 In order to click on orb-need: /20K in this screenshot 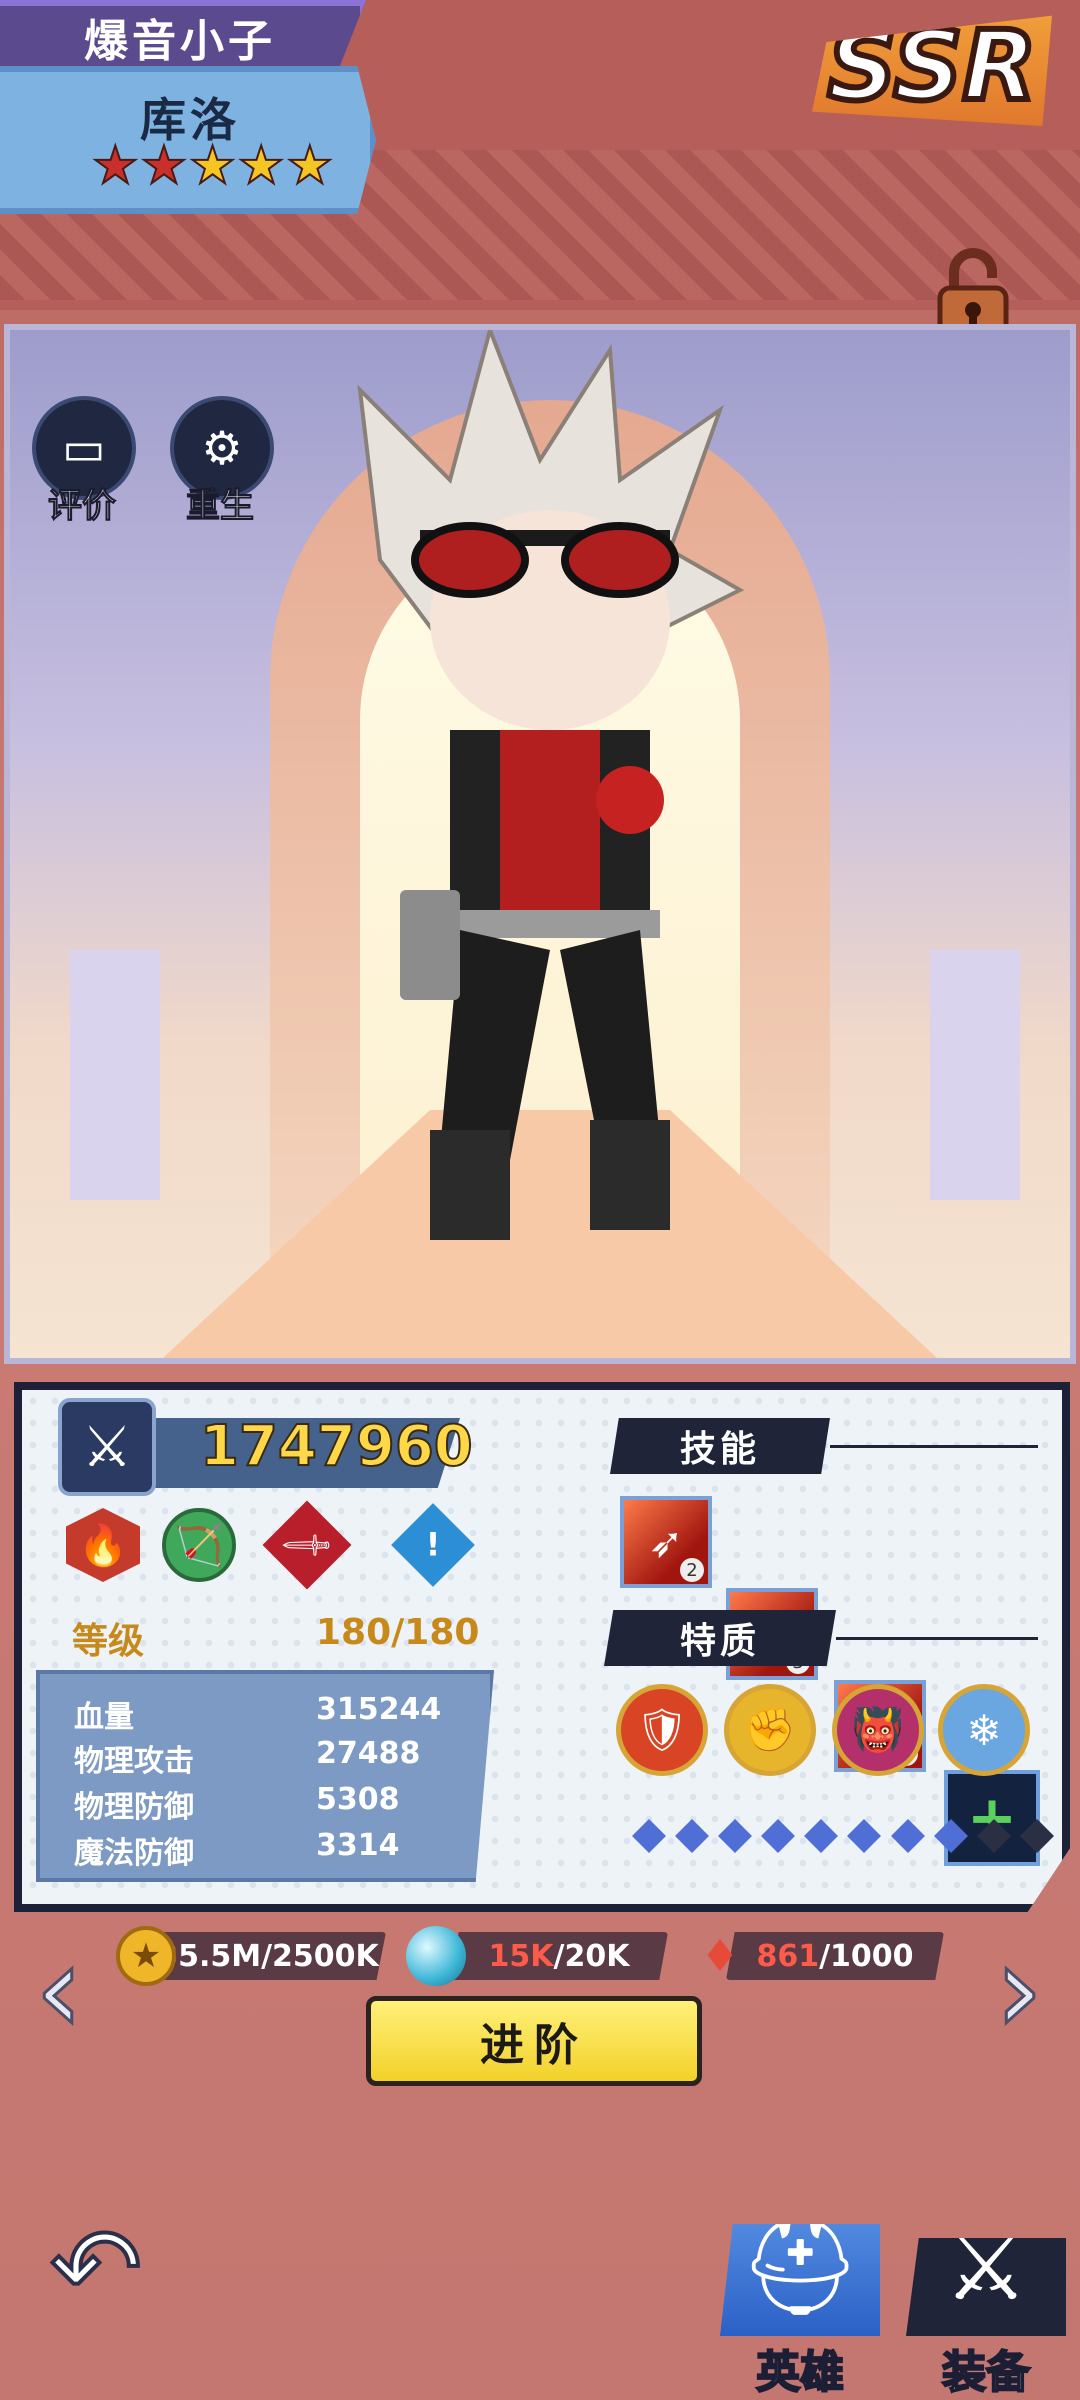, I will do `click(591, 1956)`.